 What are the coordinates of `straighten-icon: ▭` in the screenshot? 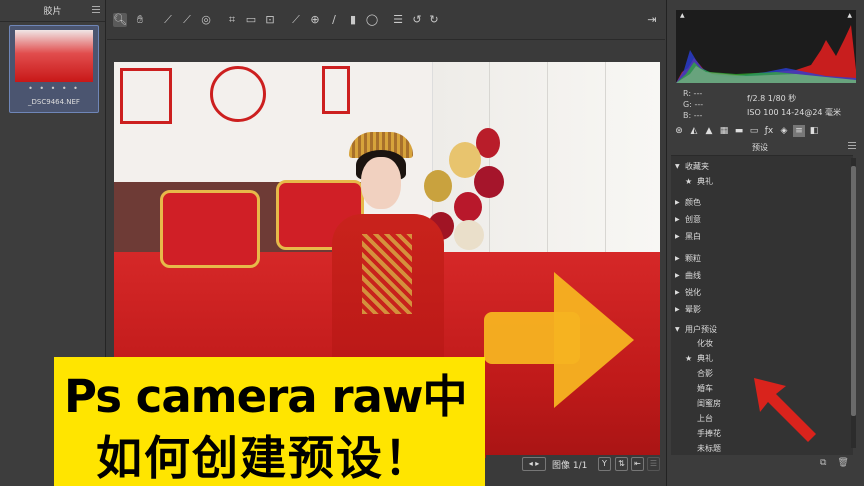 It's located at (251, 20).